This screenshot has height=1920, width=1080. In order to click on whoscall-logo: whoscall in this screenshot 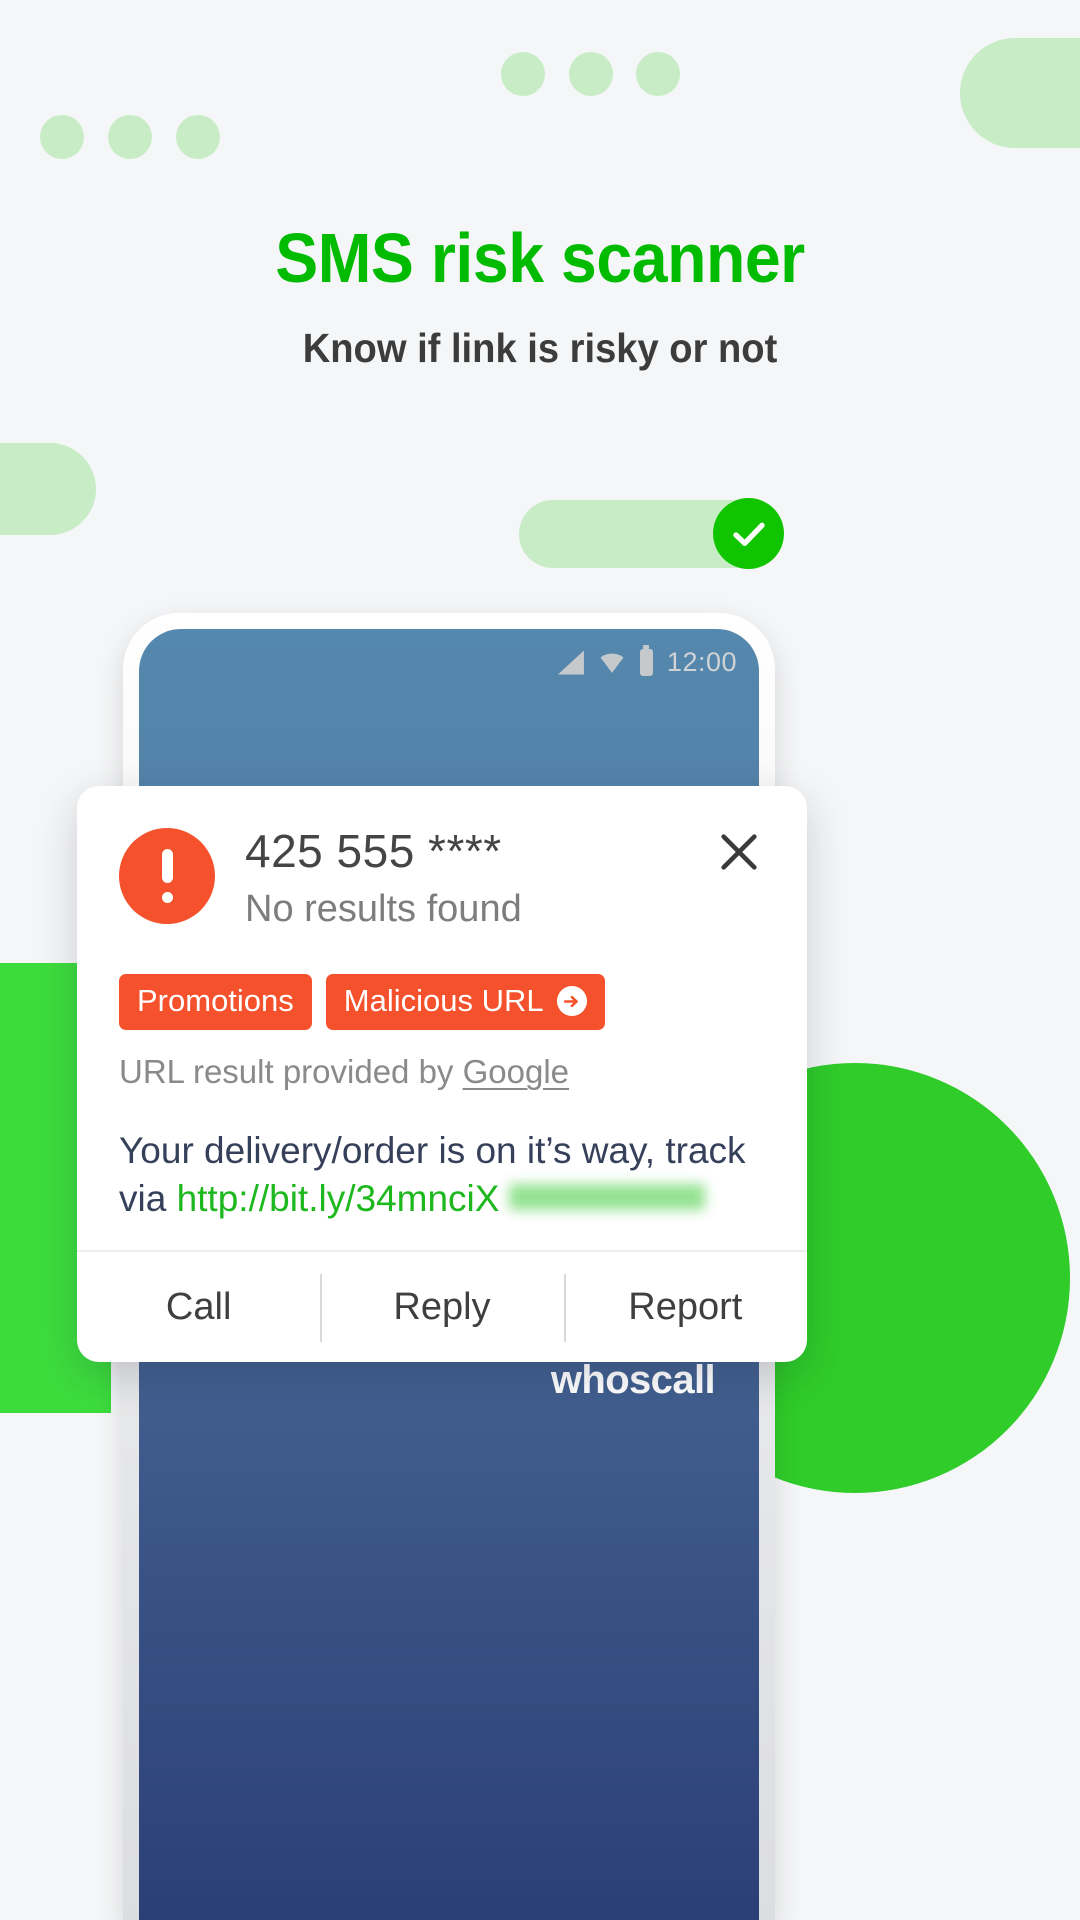, I will do `click(633, 1380)`.